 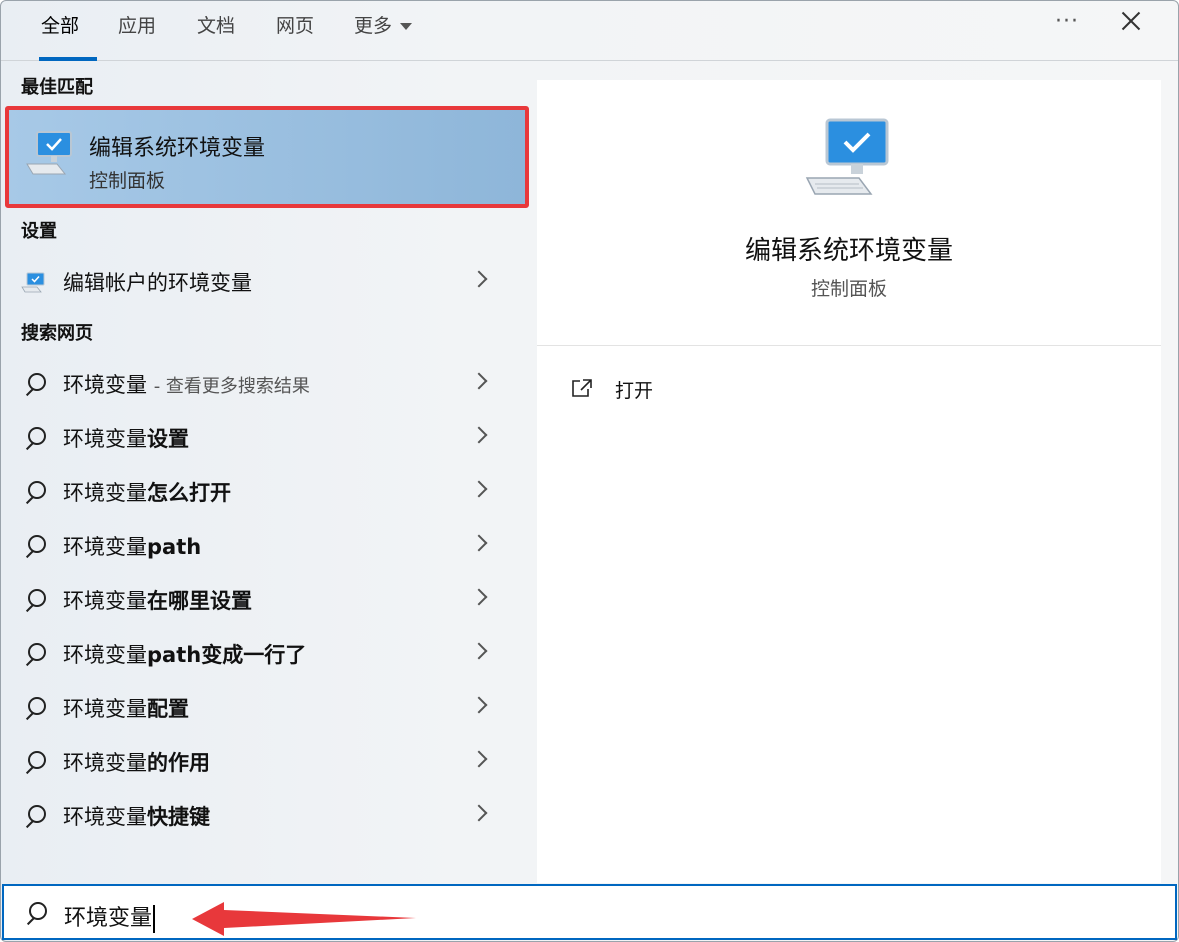 I want to click on query-suffix: path, so click(x=174, y=547).